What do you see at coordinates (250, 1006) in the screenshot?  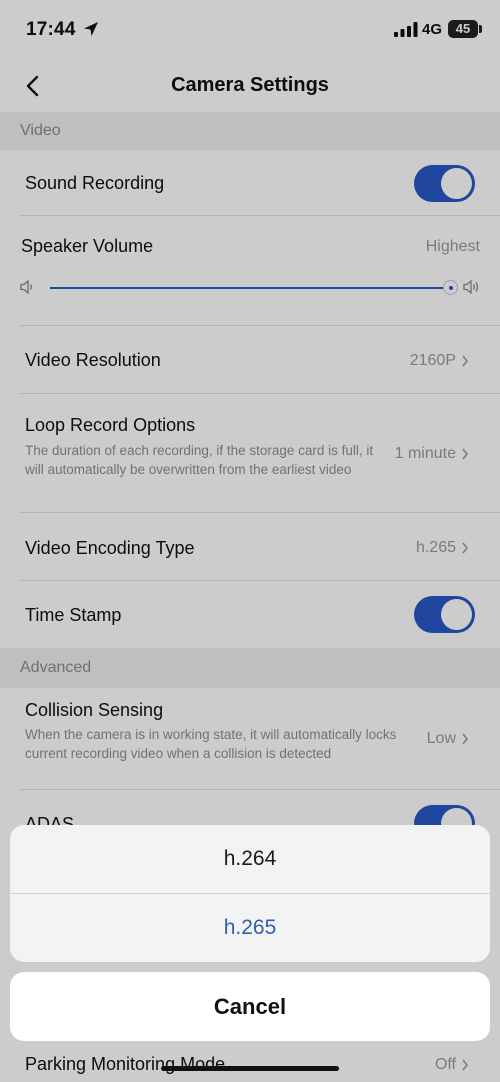 I see `cancel-button: Cancel` at bounding box center [250, 1006].